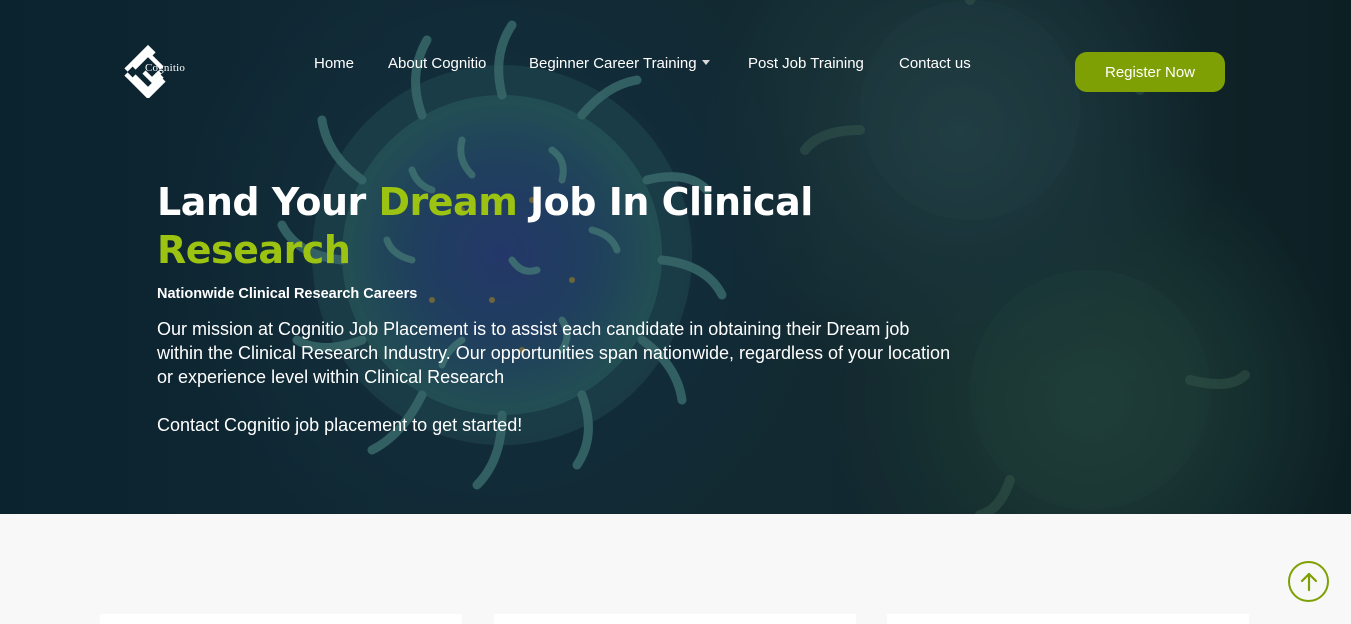 This screenshot has height=624, width=1351. I want to click on register-now-button: Register Now, so click(1150, 72).